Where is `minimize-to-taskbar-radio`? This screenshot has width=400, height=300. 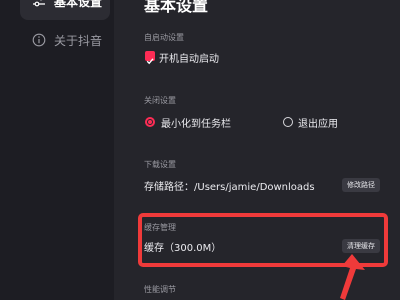 minimize-to-taskbar-radio is located at coordinates (150, 122).